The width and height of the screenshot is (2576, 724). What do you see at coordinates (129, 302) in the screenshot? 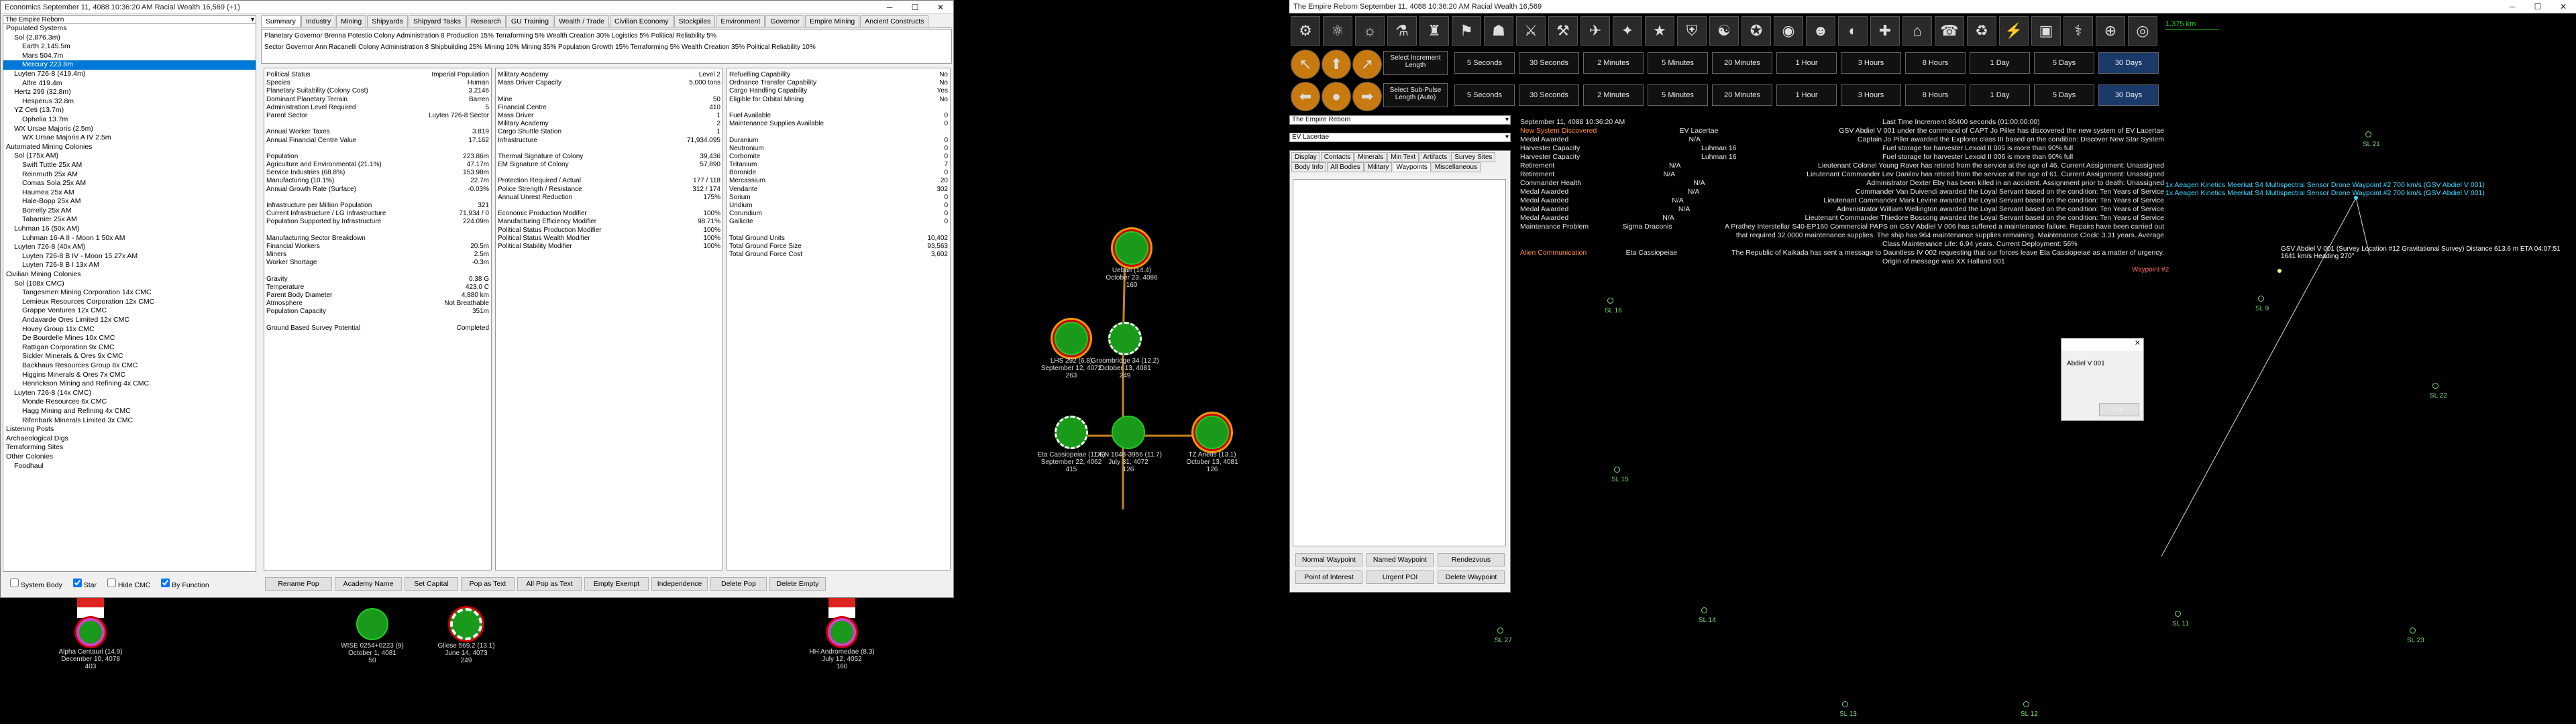
I see `tree-item: Lemieux Resources Corporation 12x CMC` at bounding box center [129, 302].